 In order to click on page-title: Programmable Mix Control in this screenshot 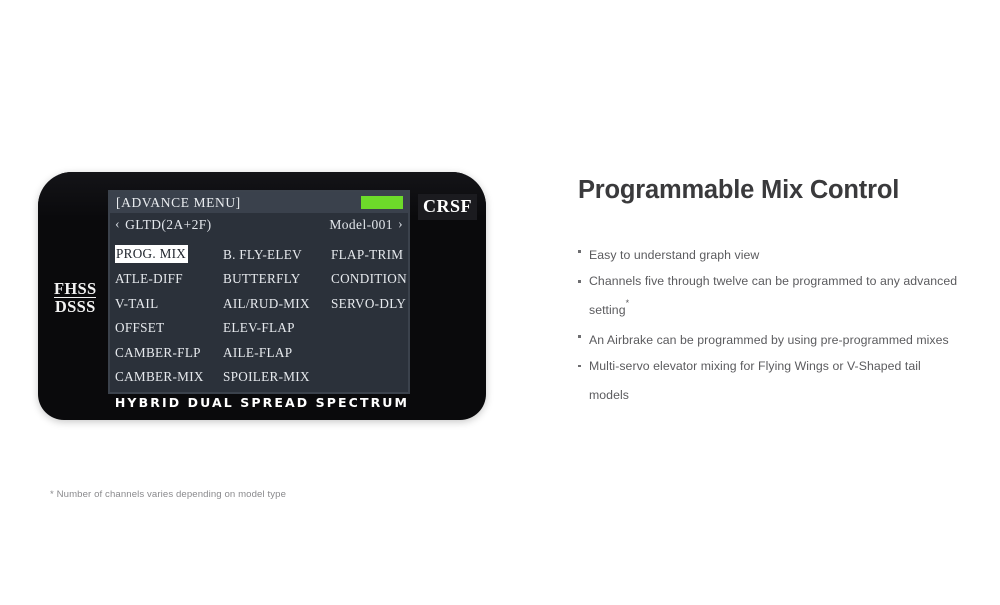, I will do `click(739, 190)`.